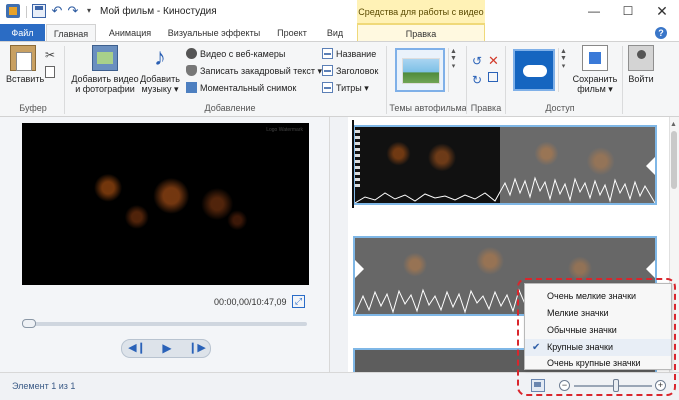  What do you see at coordinates (505, 189) in the screenshot?
I see `audio-waveform` at bounding box center [505, 189].